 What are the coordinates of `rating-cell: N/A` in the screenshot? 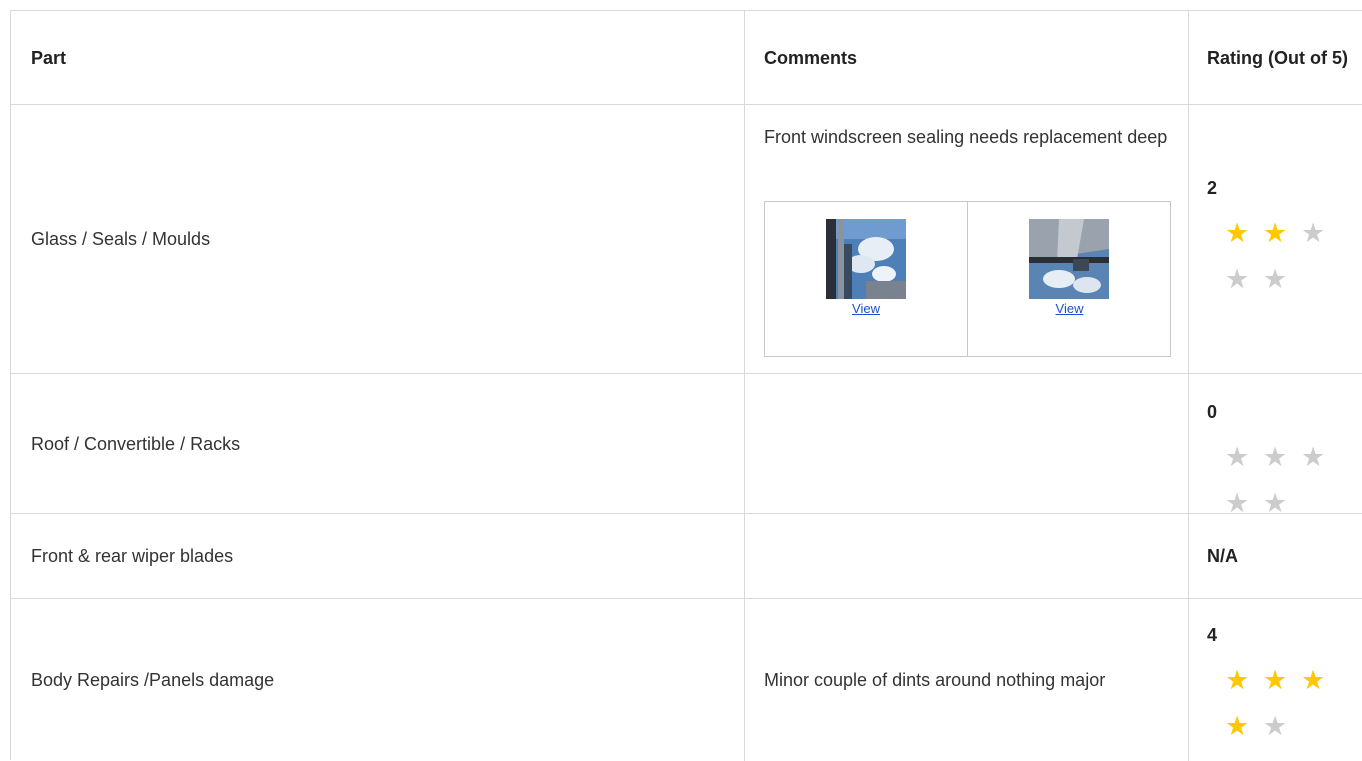 It's located at (1275, 556).